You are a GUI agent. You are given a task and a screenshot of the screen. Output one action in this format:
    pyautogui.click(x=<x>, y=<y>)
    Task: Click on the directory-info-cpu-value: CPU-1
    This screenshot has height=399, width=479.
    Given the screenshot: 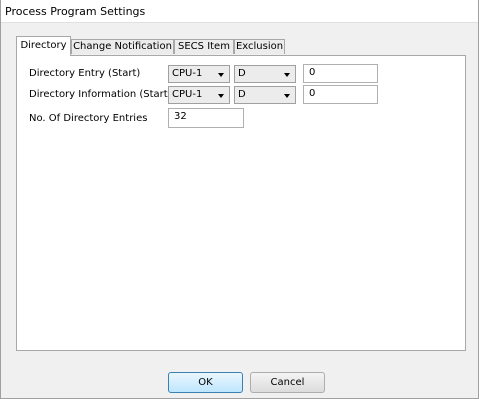 What is the action you would take?
    pyautogui.click(x=187, y=94)
    